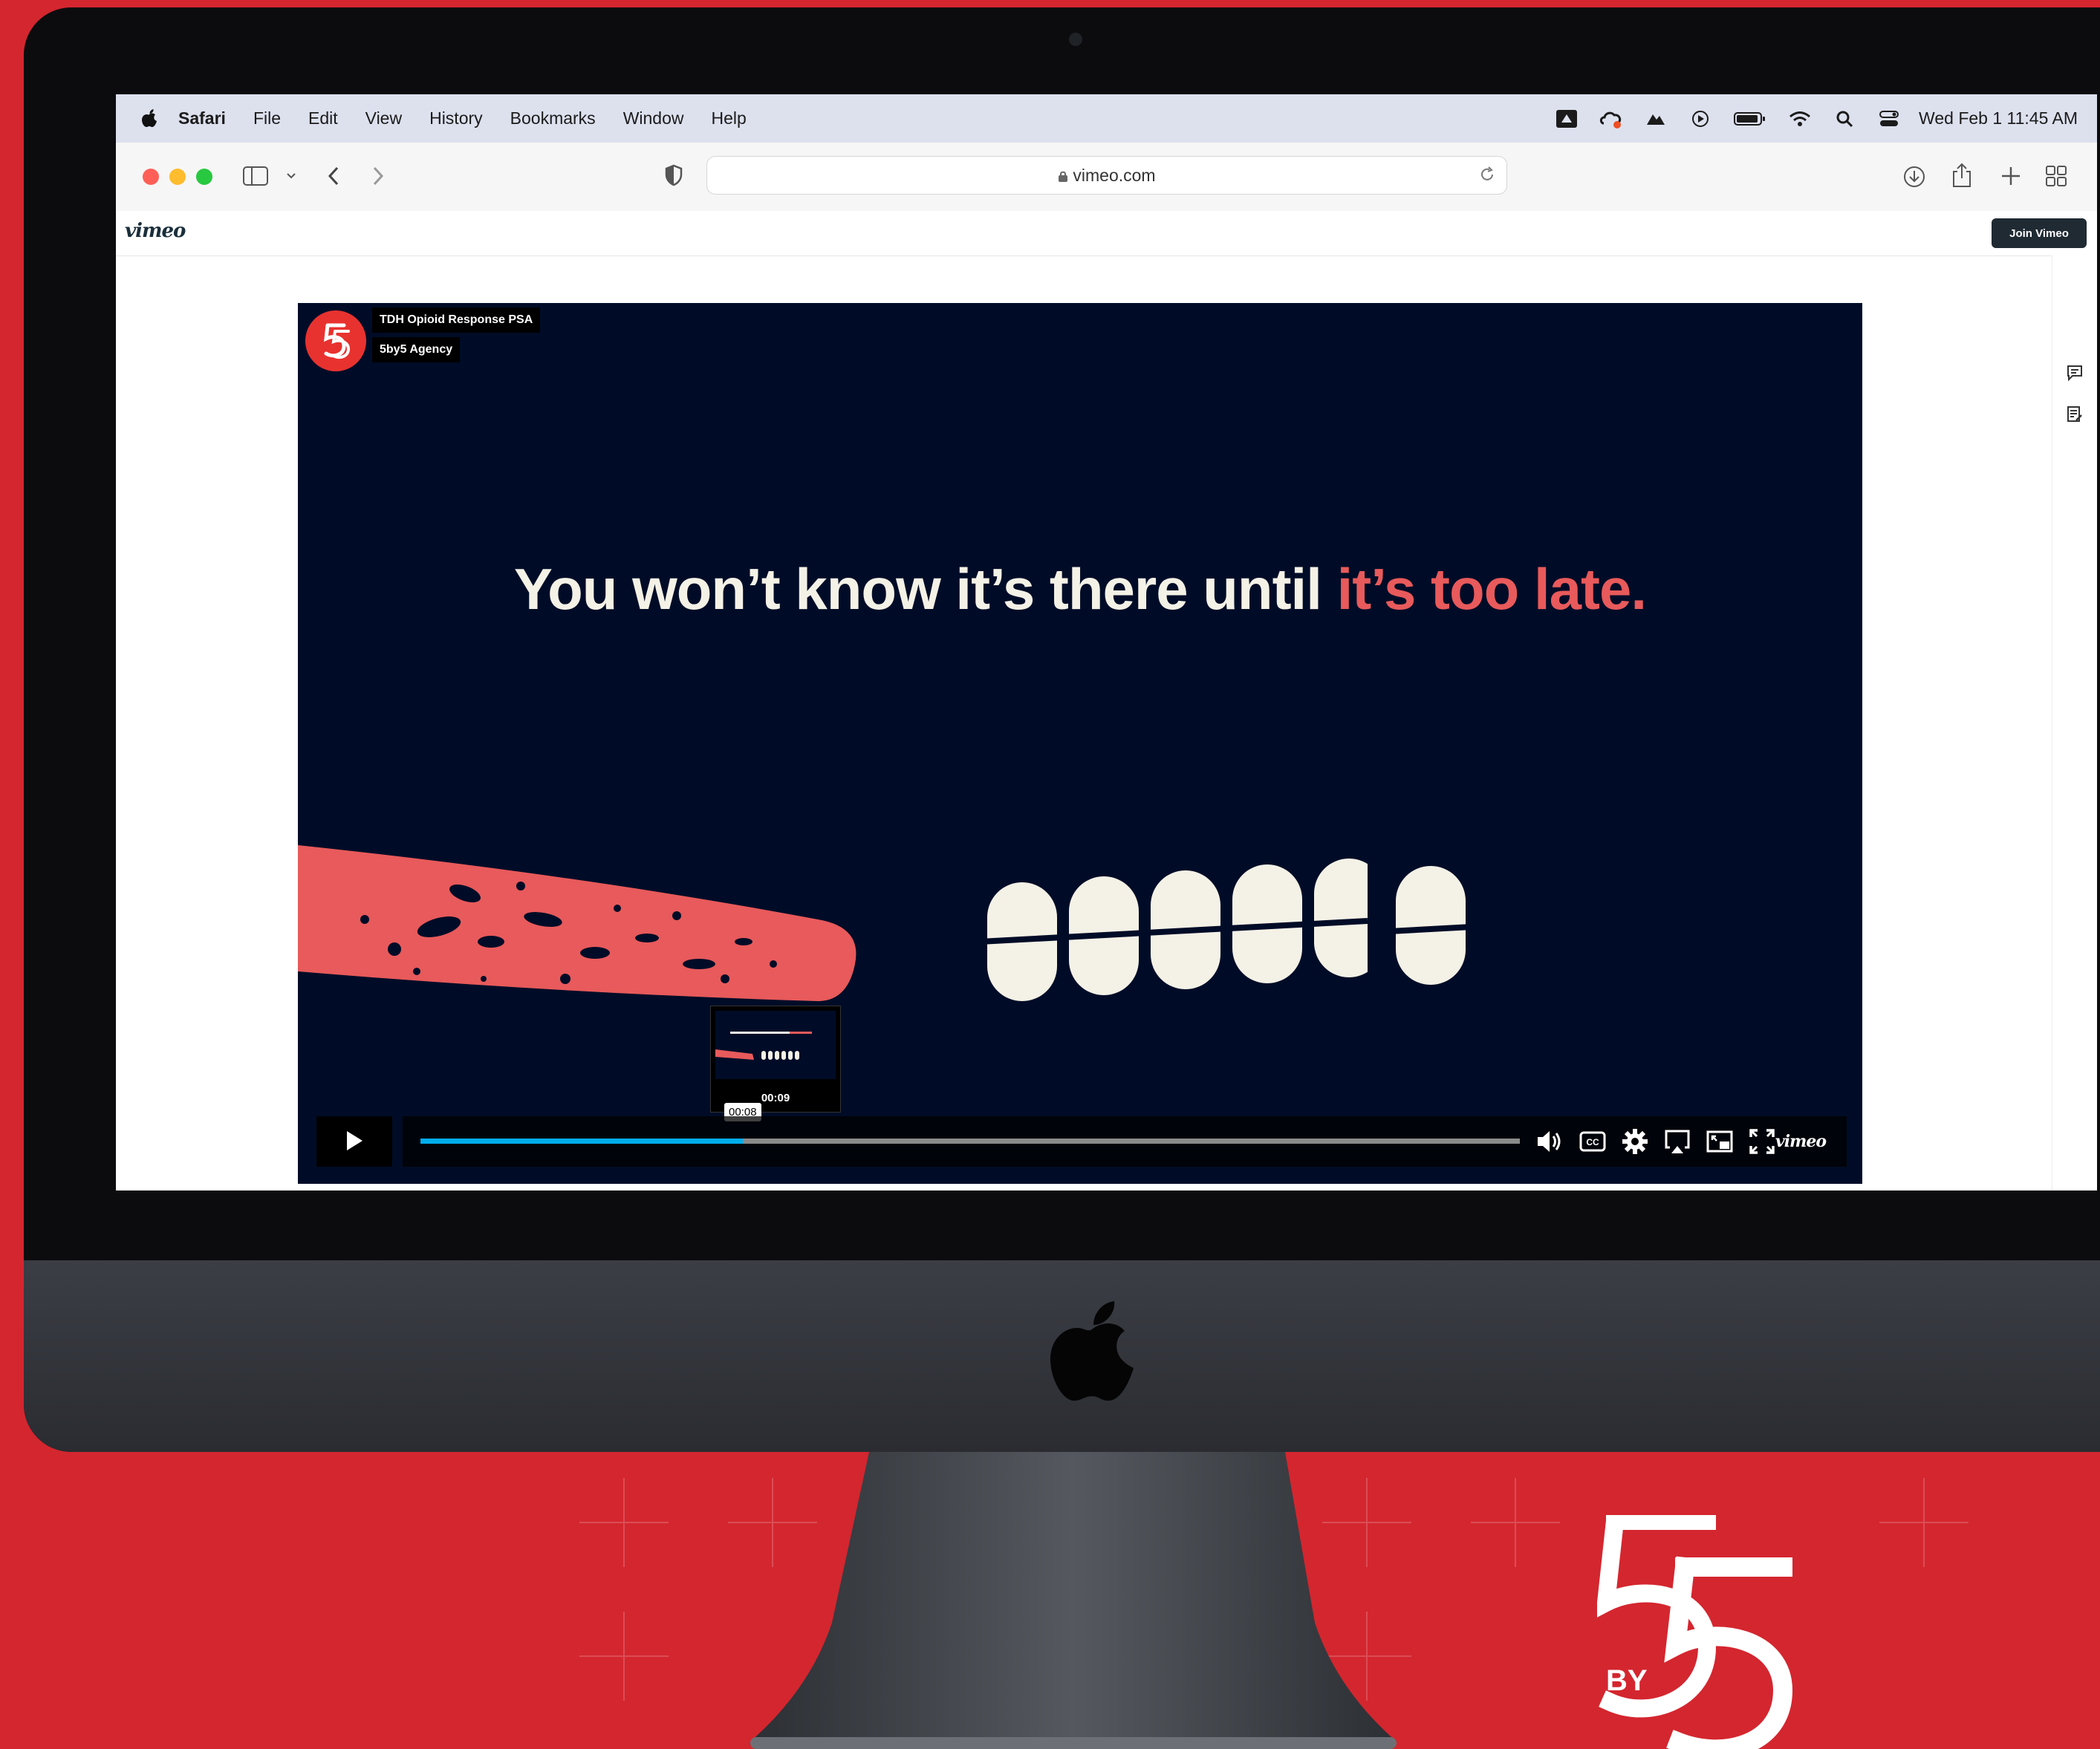  What do you see at coordinates (1998, 118) in the screenshot?
I see `menu-datetime: Wed Feb 1 11:45 AM` at bounding box center [1998, 118].